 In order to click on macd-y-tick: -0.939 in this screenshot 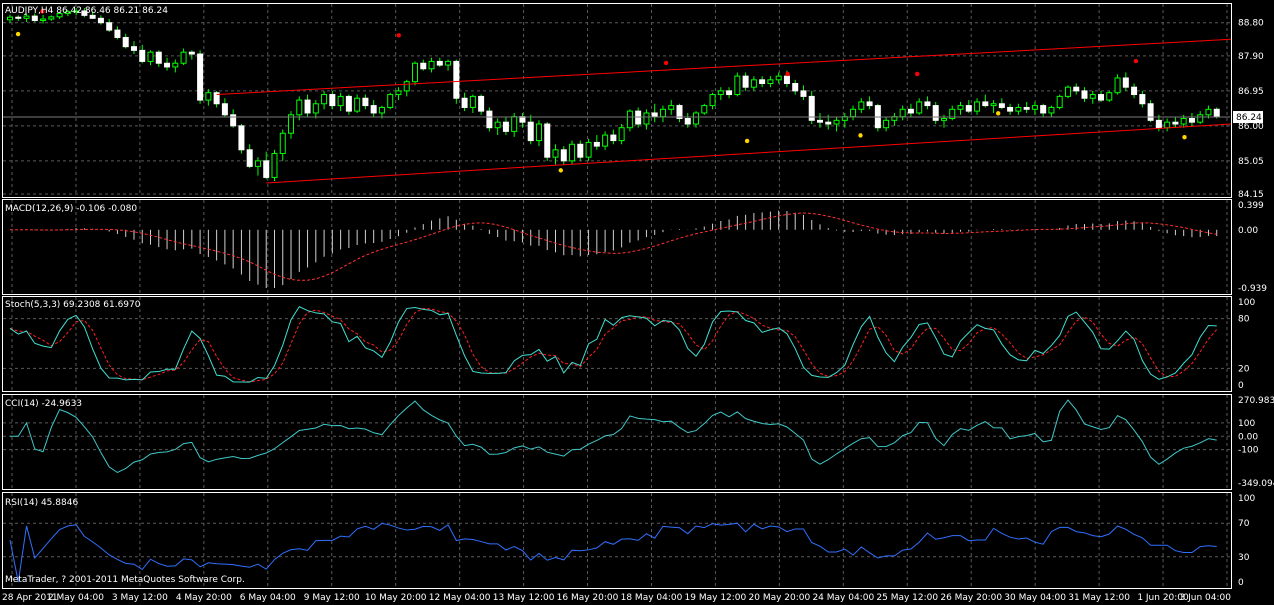, I will do `click(1252, 289)`.